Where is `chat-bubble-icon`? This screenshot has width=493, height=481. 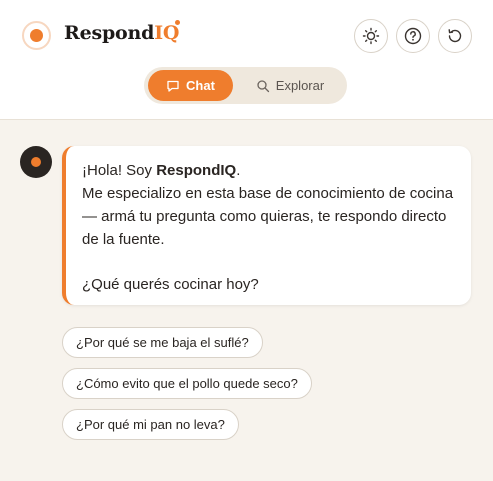 chat-bubble-icon is located at coordinates (173, 86).